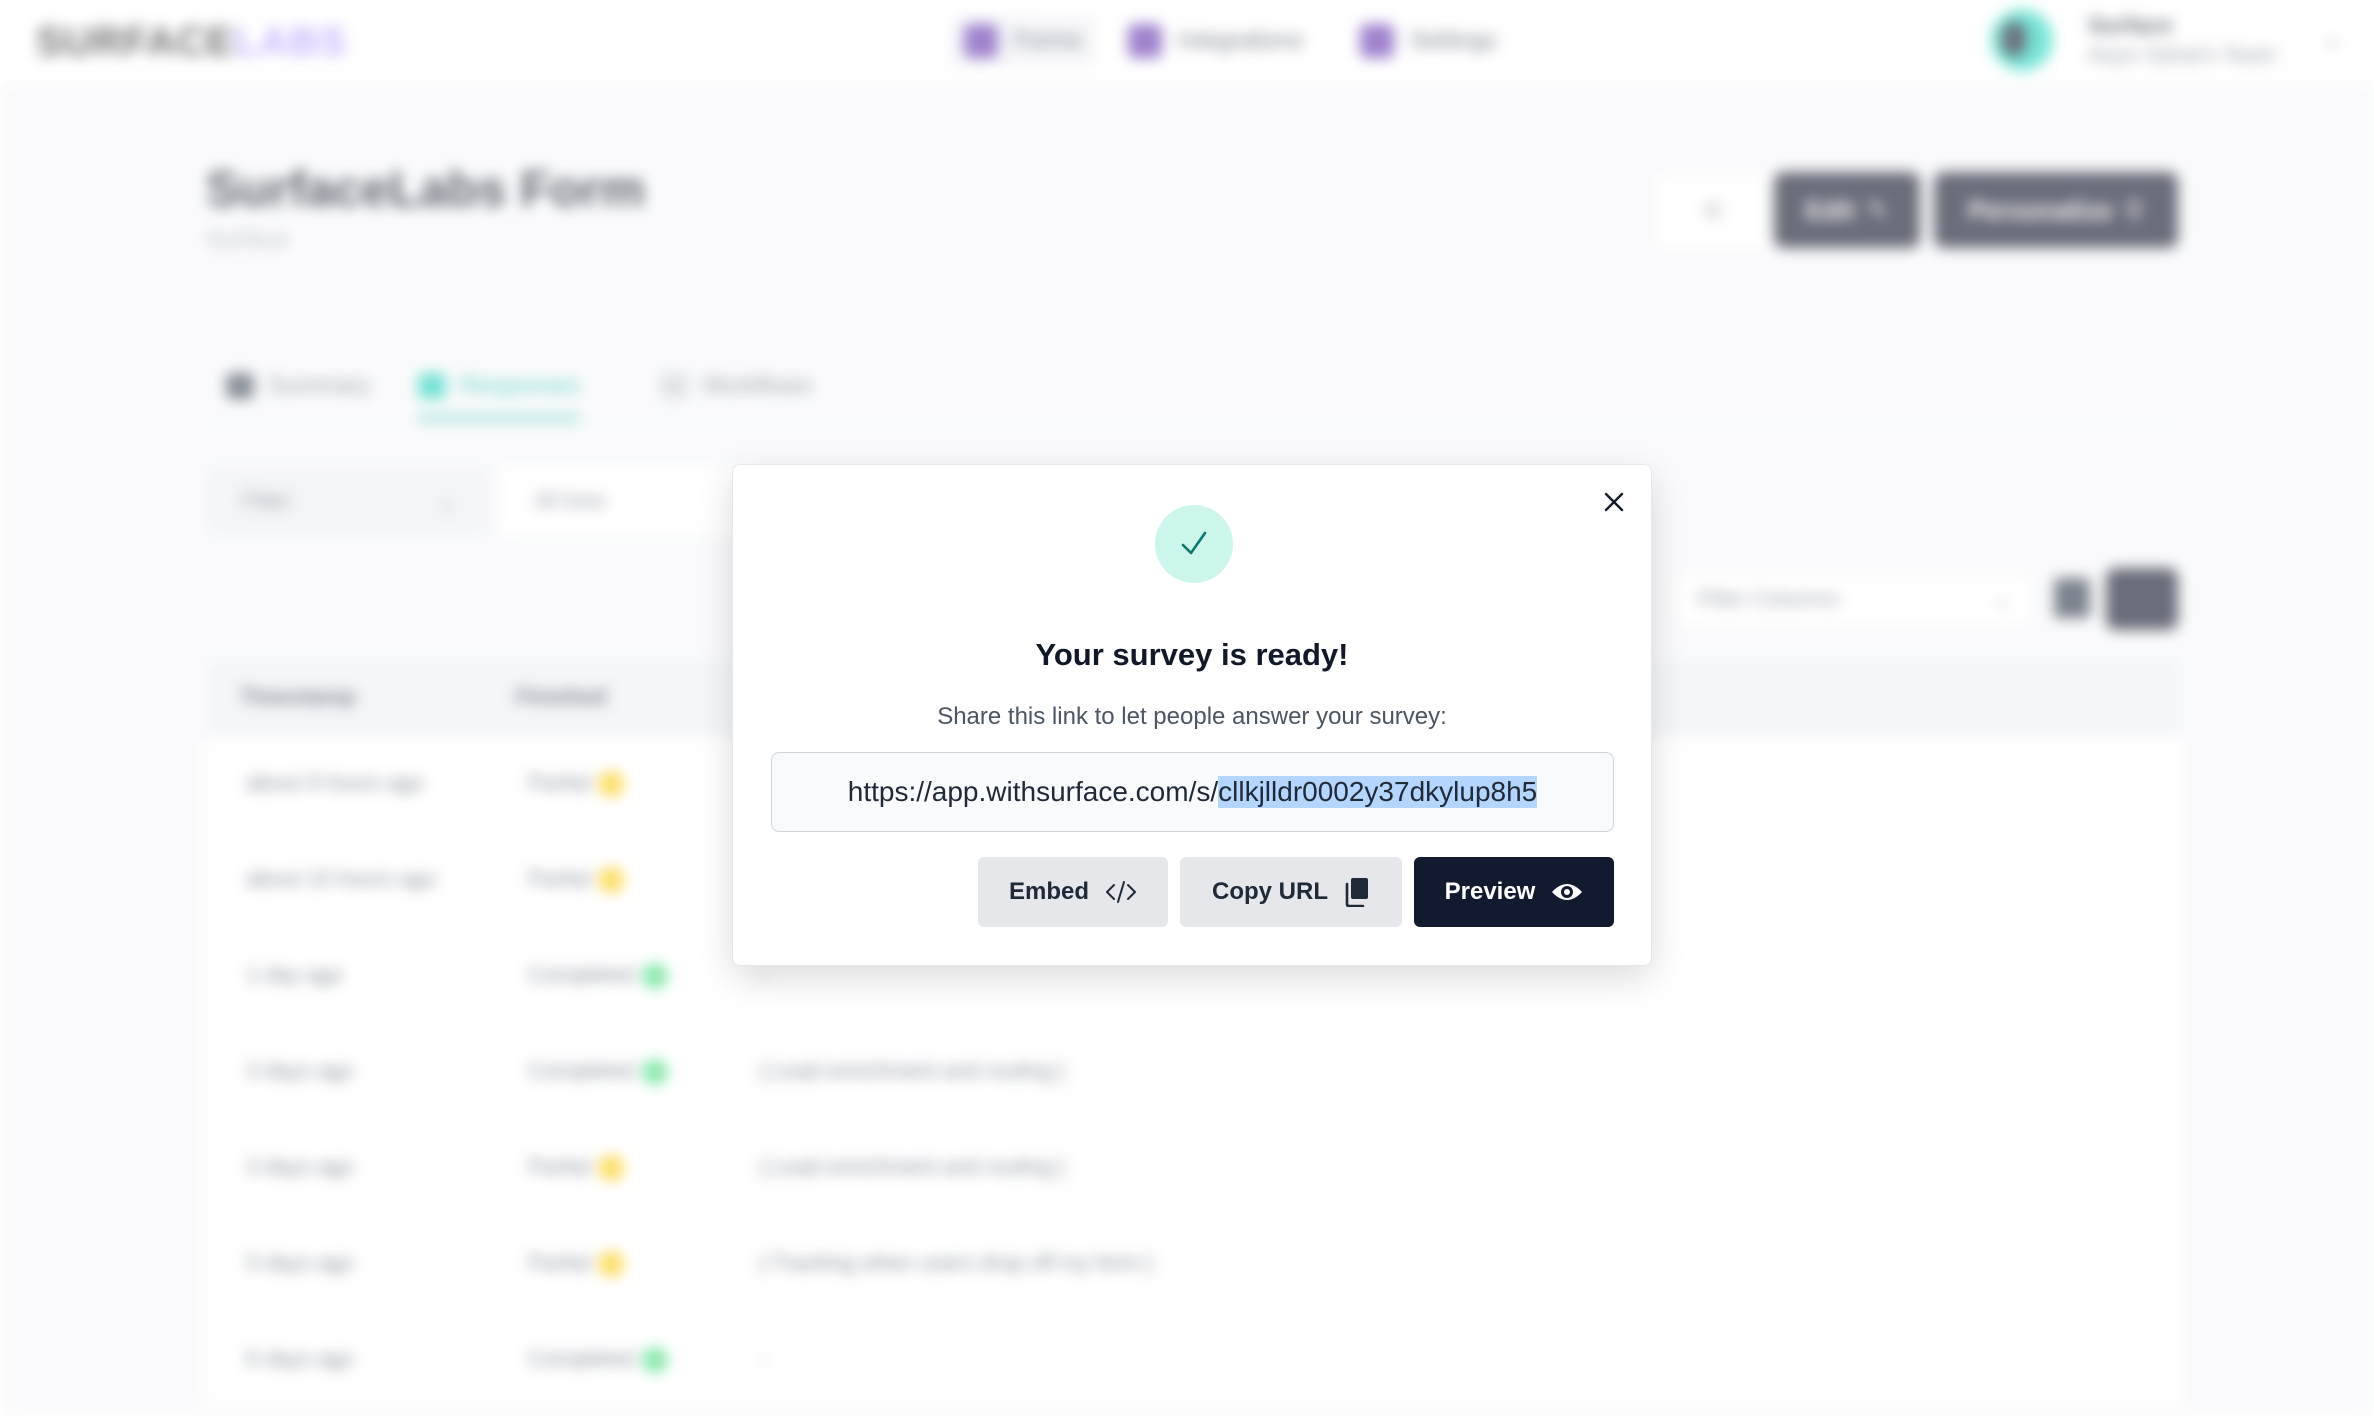  I want to click on url-id-selected: cllkjlldr0002y37dkylup8h5, so click(1378, 792).